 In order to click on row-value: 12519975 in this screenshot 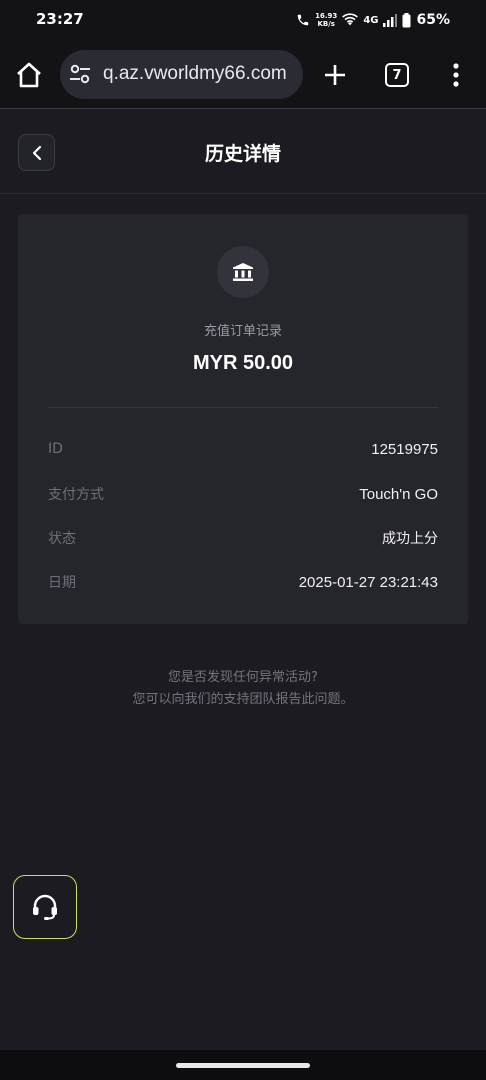, I will do `click(404, 449)`.